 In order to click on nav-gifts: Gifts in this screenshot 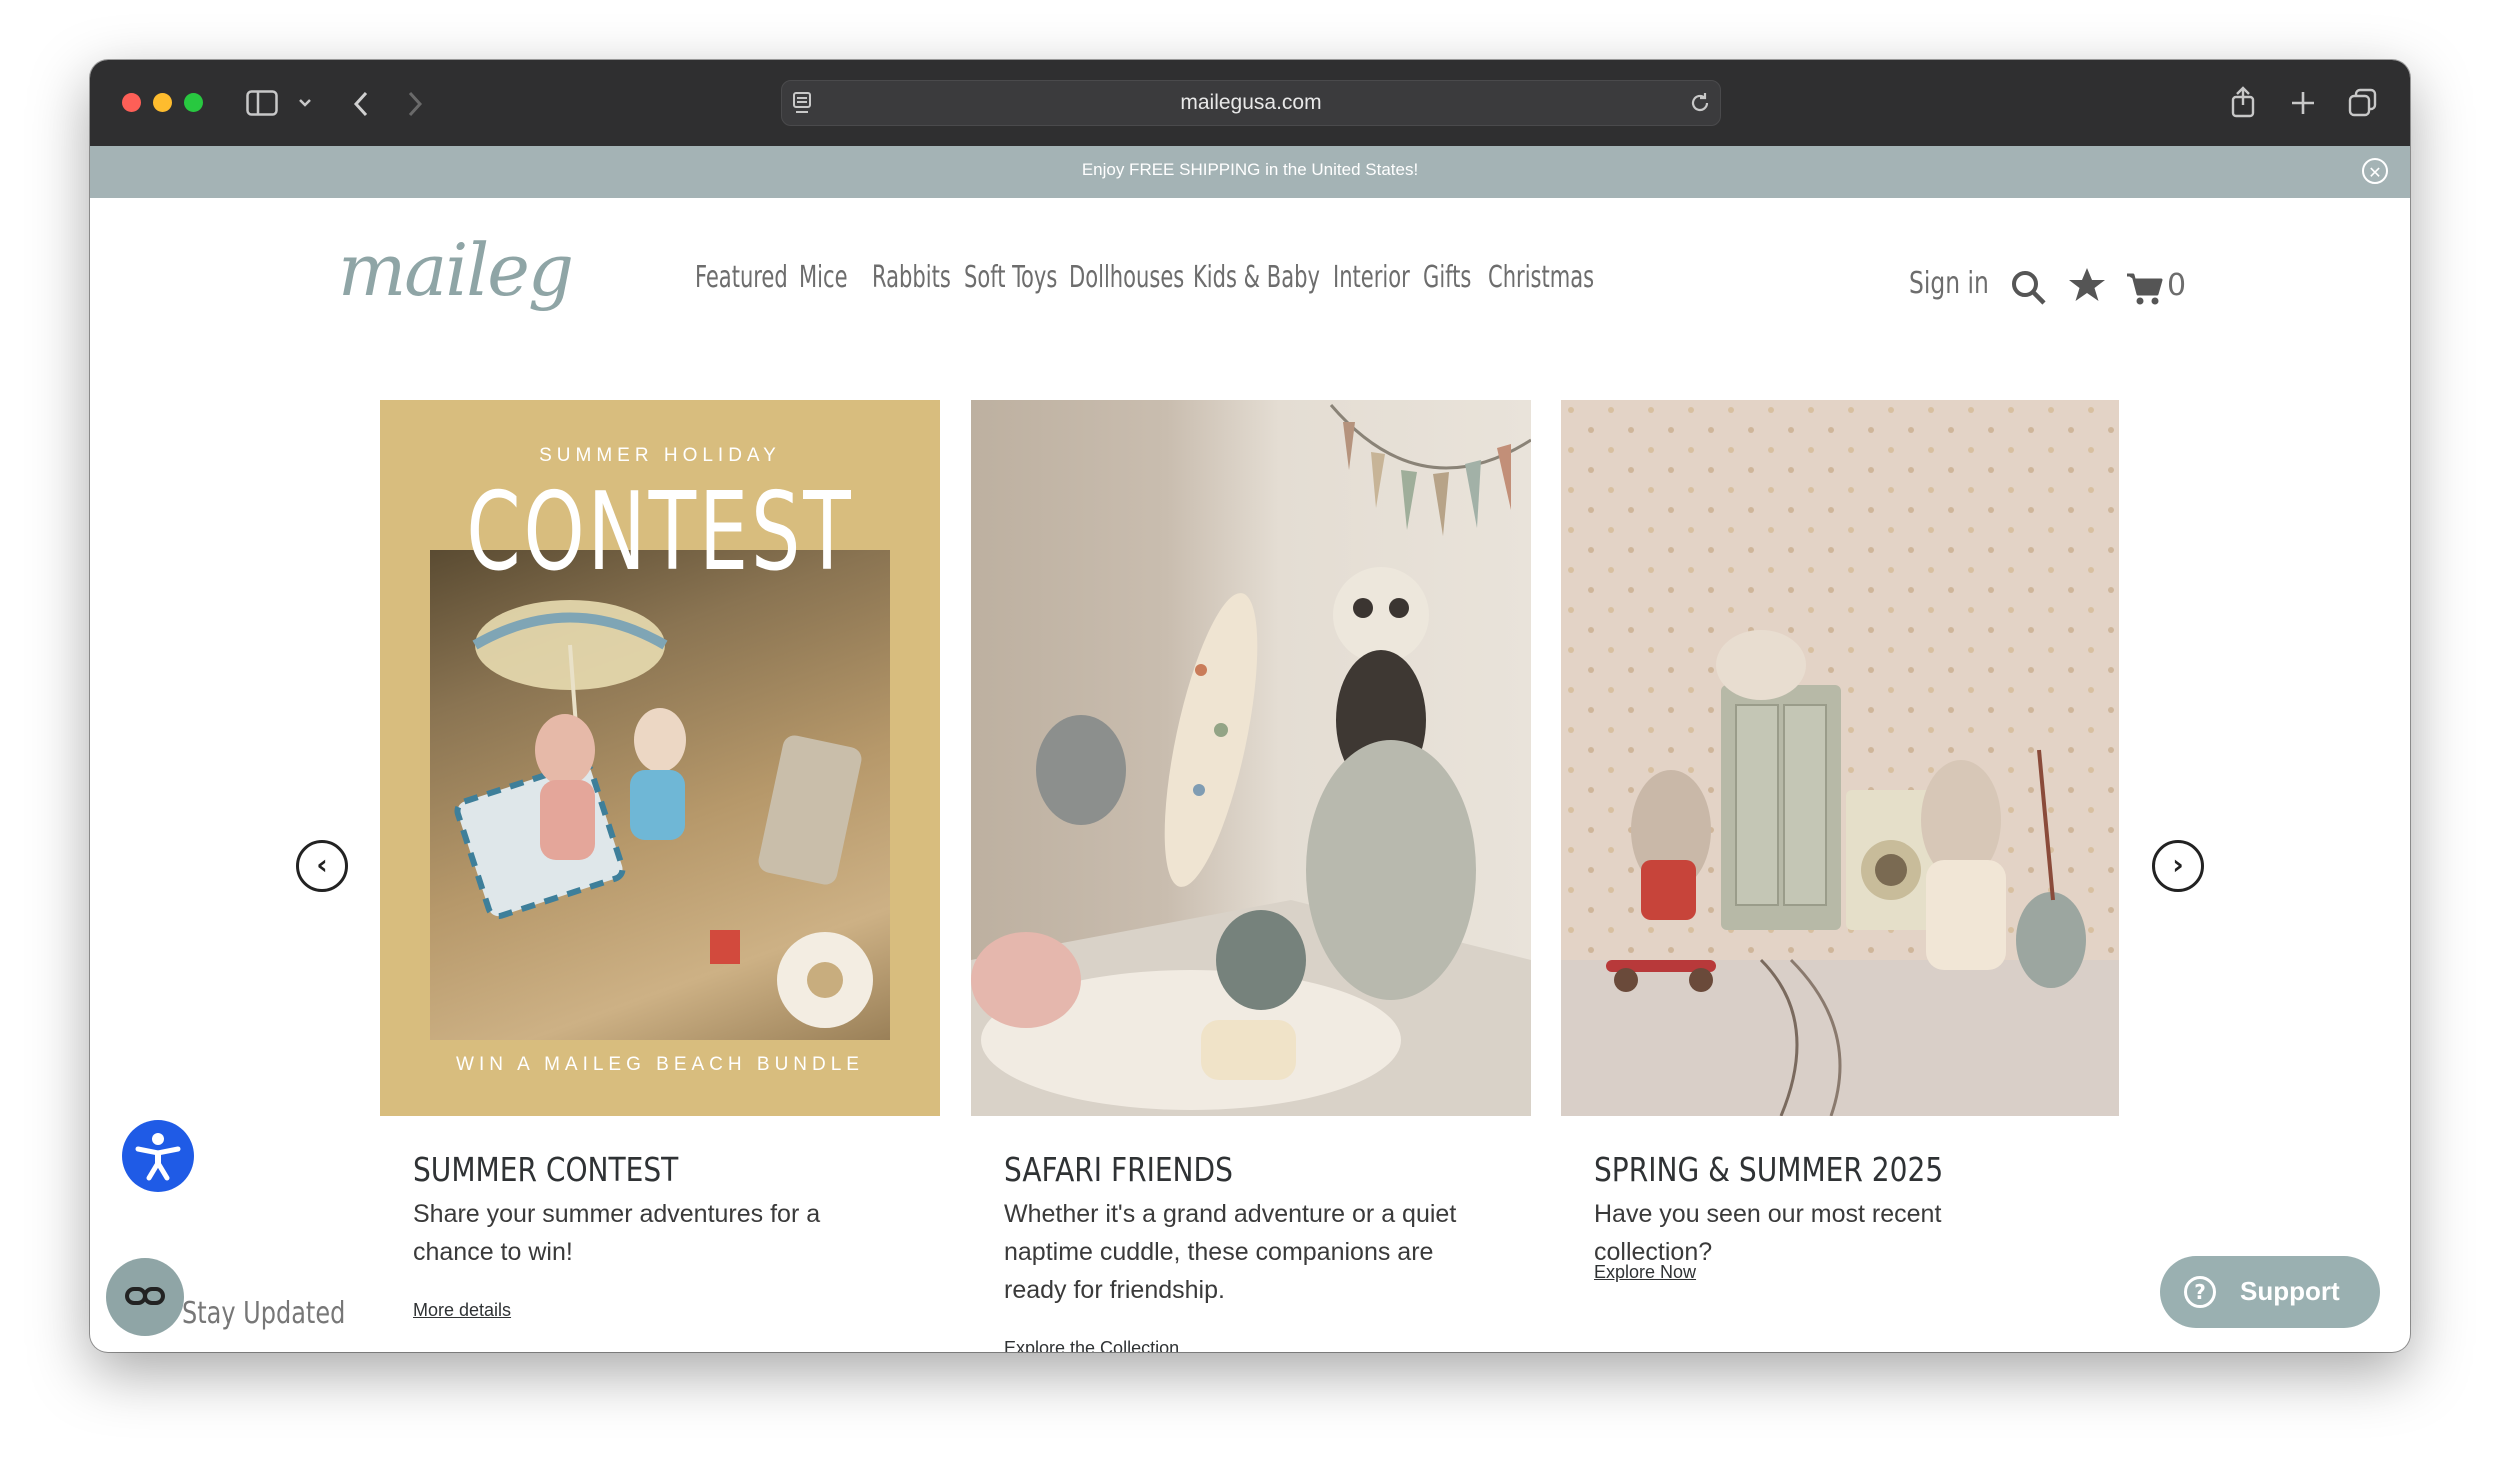, I will do `click(1447, 277)`.